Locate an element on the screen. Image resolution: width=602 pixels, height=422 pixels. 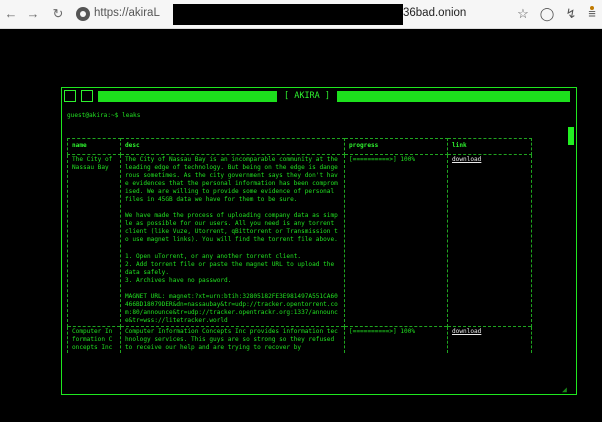
terminal-titlebar: [ AKIRA ] is located at coordinates (319, 96).